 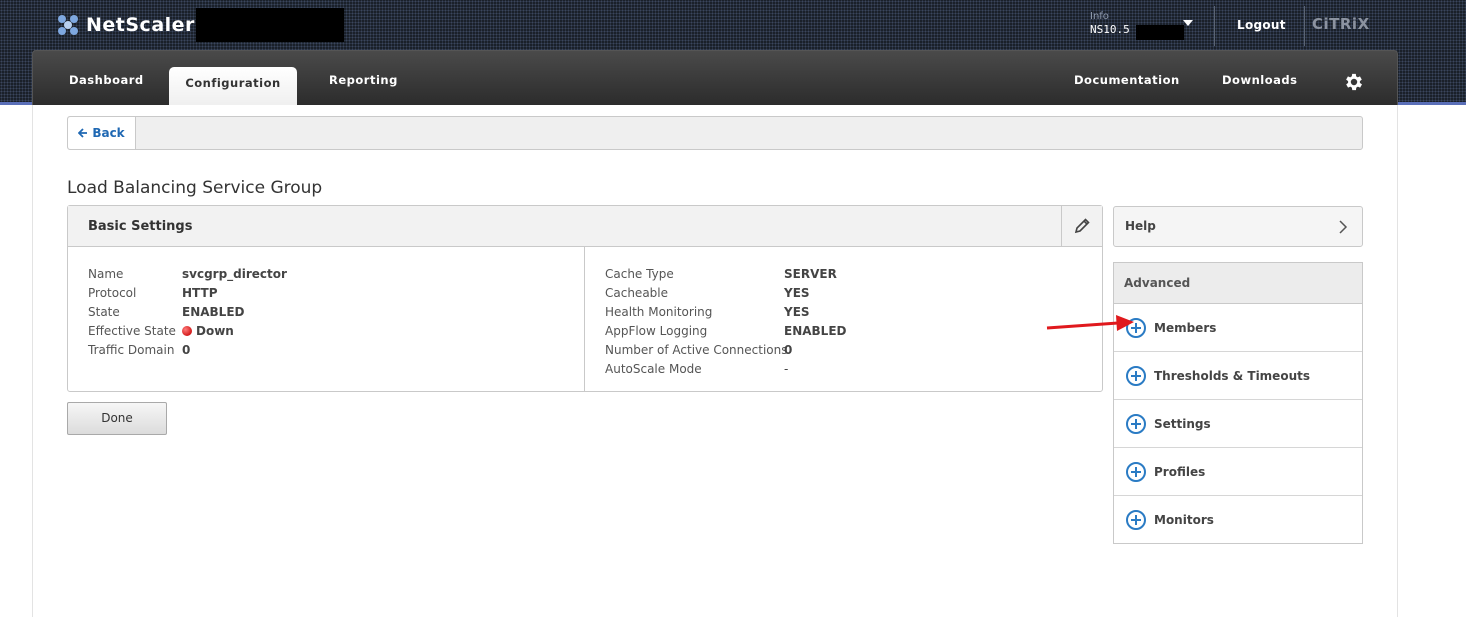 What do you see at coordinates (696, 350) in the screenshot?
I see `setting-key: Number of Active Connections` at bounding box center [696, 350].